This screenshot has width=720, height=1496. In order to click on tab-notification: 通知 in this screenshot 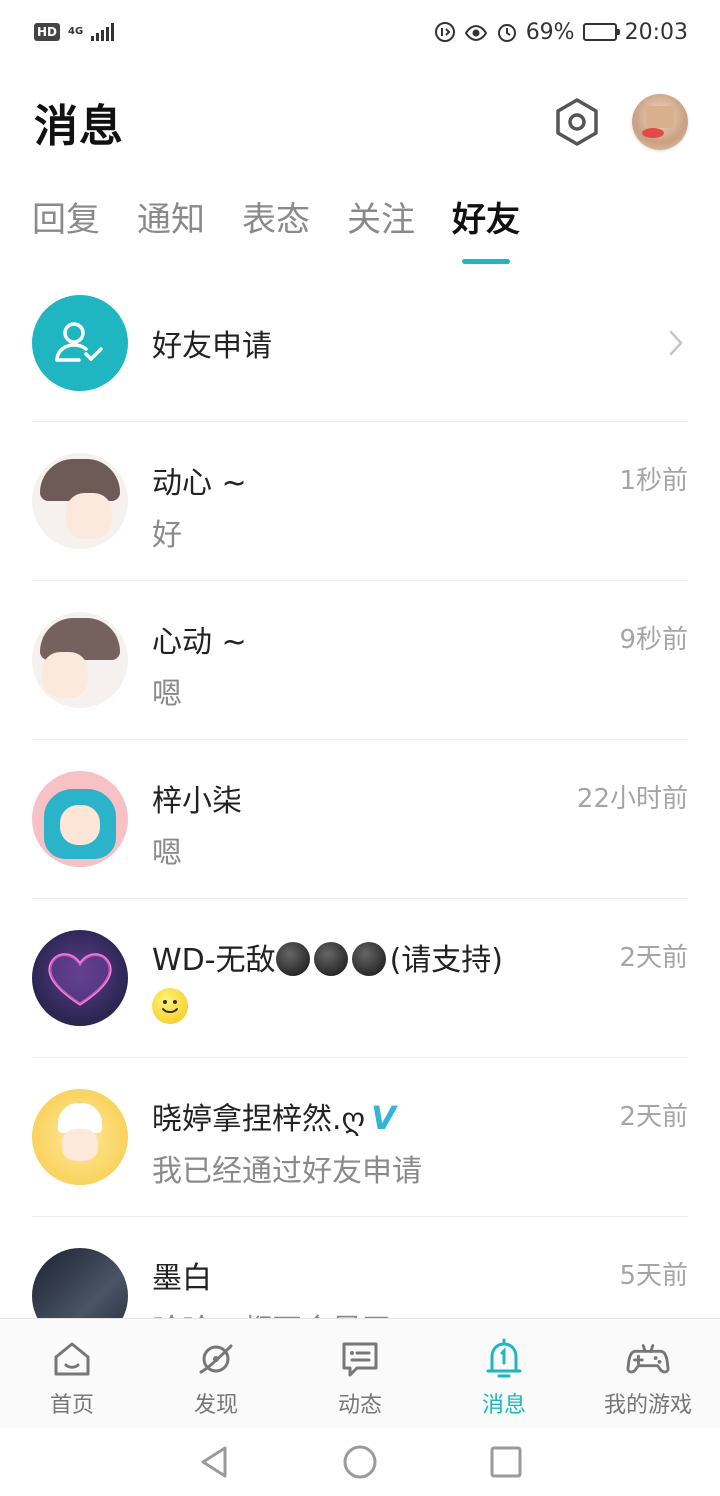, I will do `click(171, 230)`.